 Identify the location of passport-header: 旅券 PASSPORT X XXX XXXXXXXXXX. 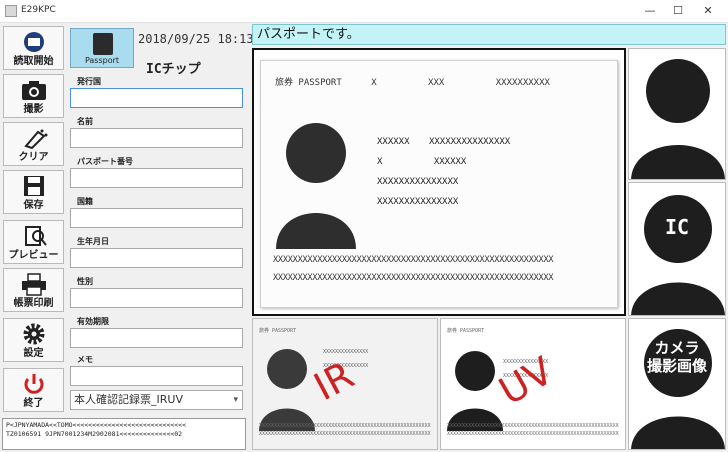
(412, 81).